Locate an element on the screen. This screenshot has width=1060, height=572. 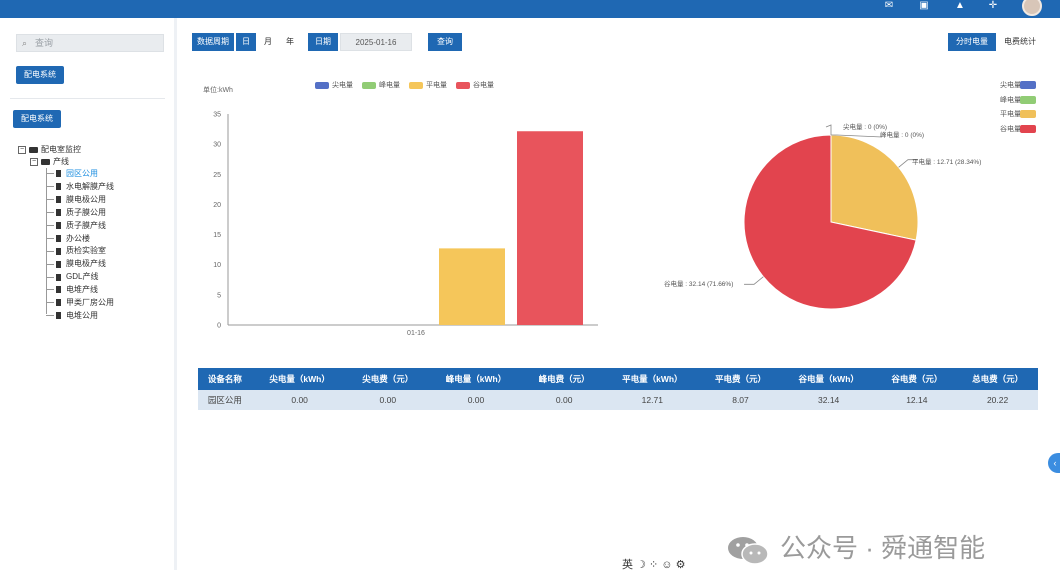
tree-leaf: GDL产线 is located at coordinates (72, 277).